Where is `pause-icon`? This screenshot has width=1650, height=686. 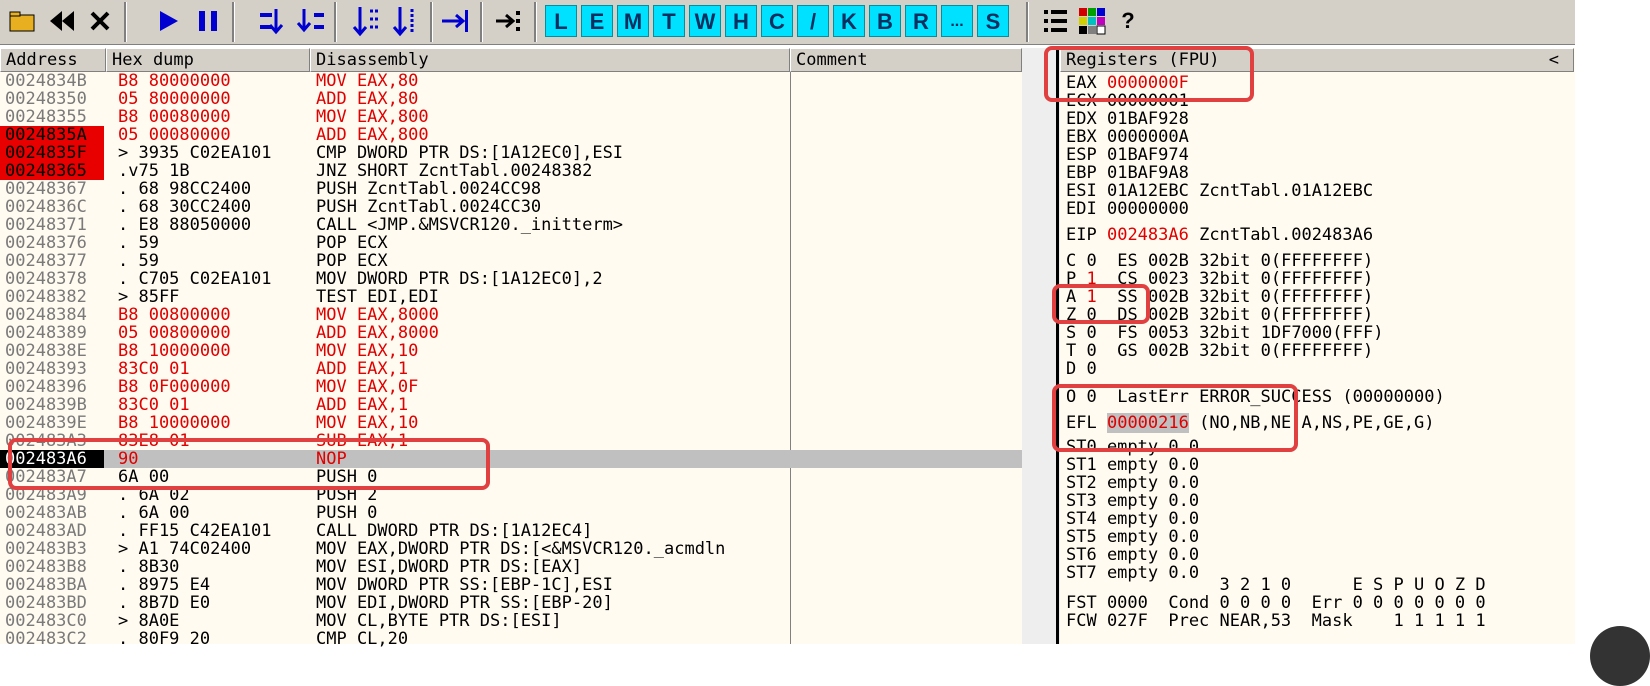
pause-icon is located at coordinates (208, 21).